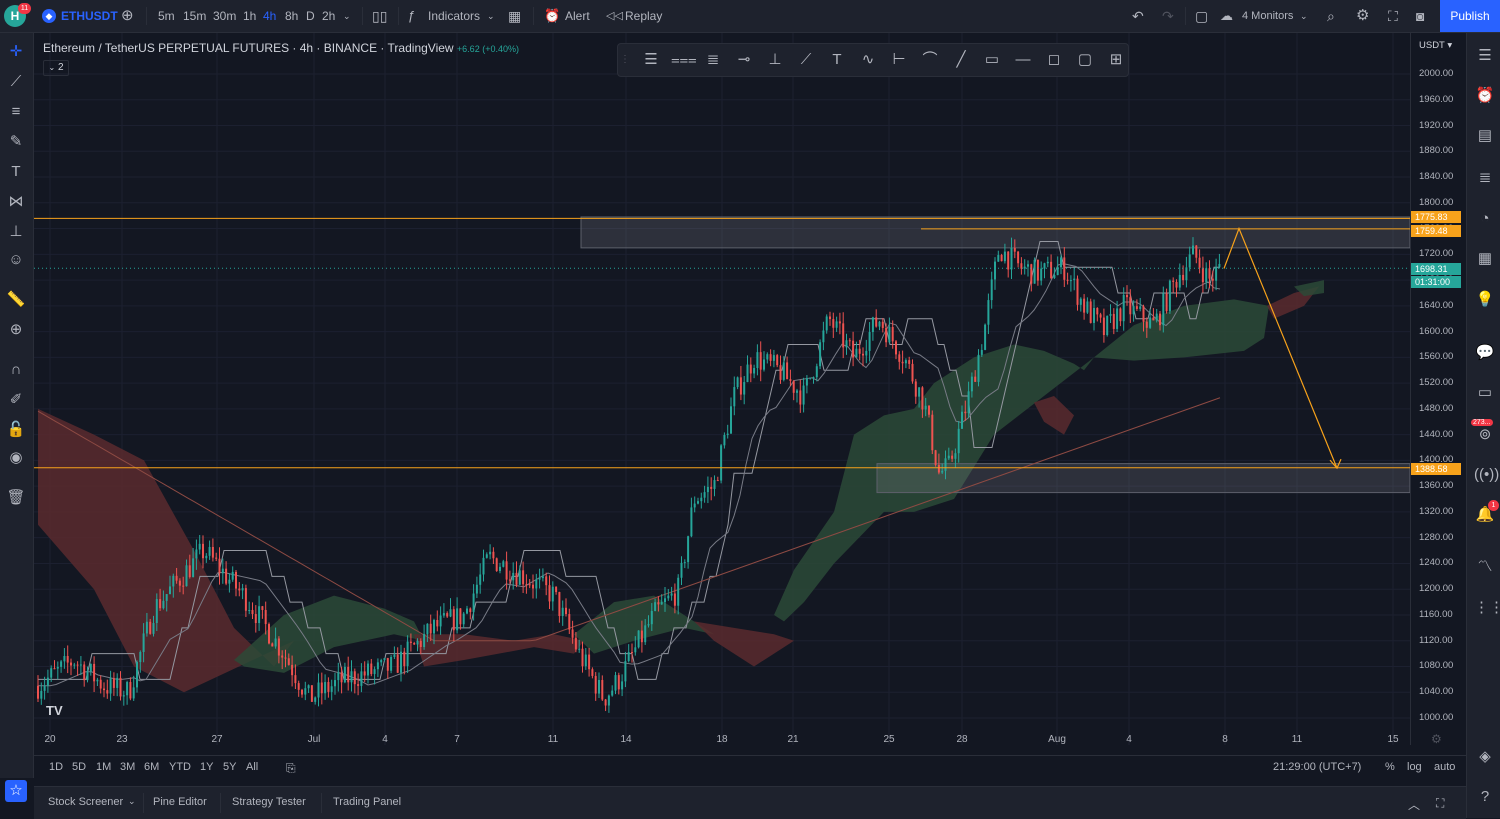  What do you see at coordinates (16, 112) in the screenshot?
I see `fib-retracement-icon: ≡` at bounding box center [16, 112].